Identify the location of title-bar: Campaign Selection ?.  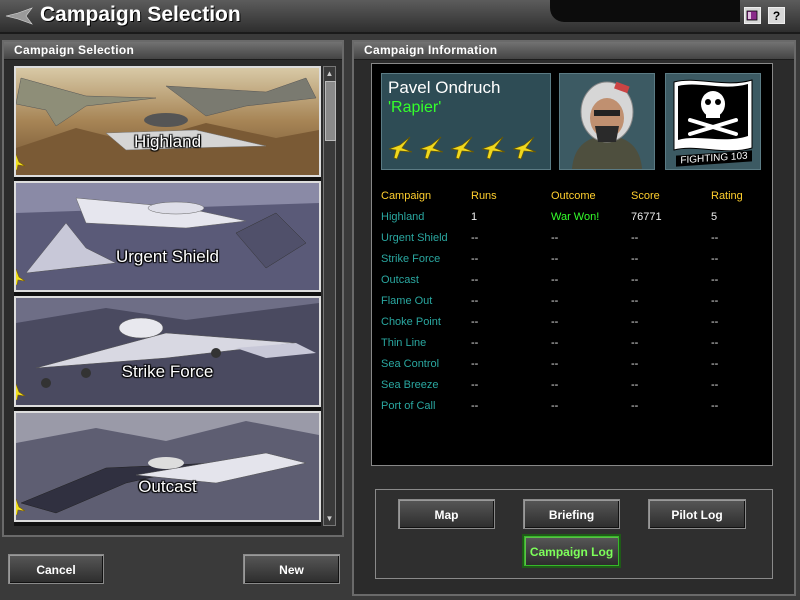
(400, 17).